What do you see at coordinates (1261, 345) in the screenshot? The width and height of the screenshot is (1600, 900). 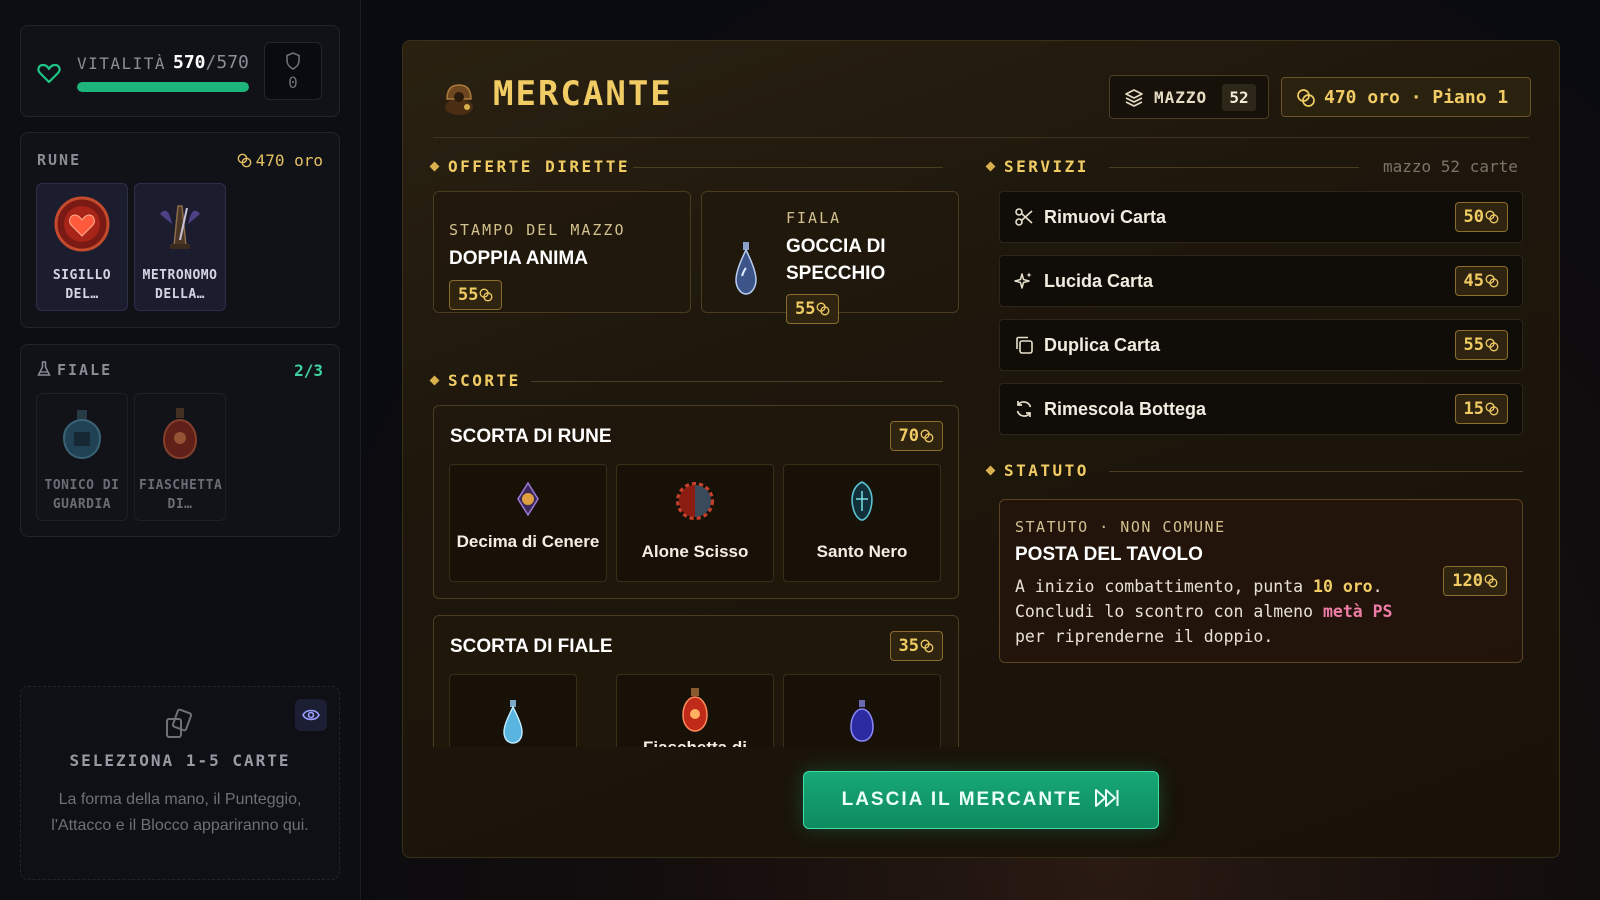 I see `service-duplicate-card: Duplica Carta 55` at bounding box center [1261, 345].